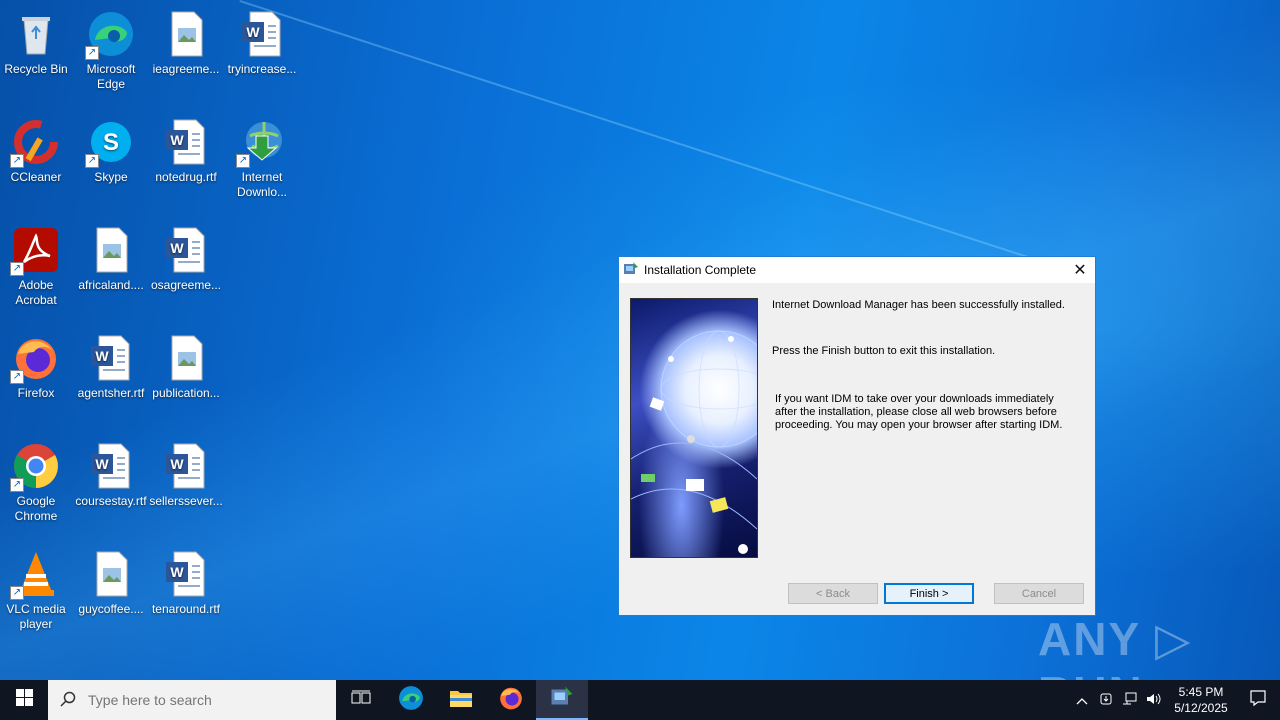 The width and height of the screenshot is (1280, 720). Describe the element at coordinates (35, 467) in the screenshot. I see `chrome-icon: ↗` at that location.